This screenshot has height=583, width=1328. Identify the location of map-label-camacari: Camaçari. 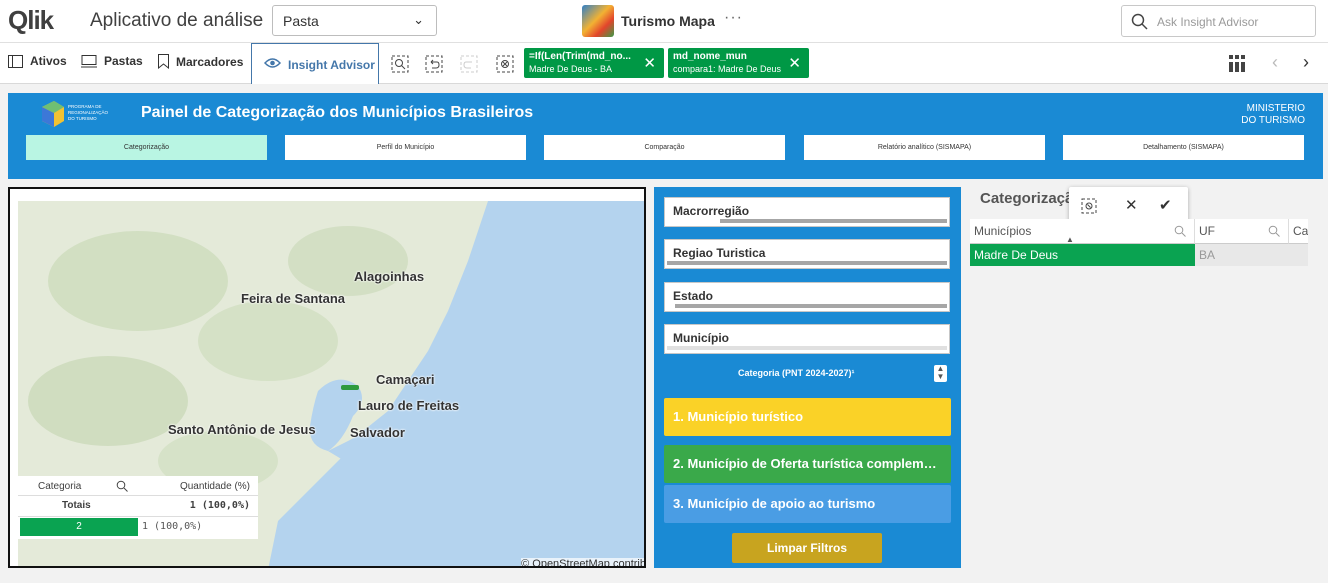
(405, 379).